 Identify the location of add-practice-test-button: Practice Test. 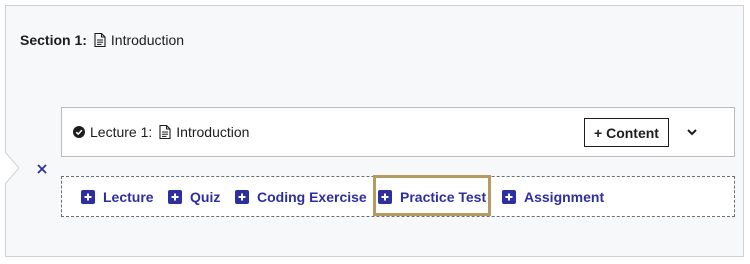
(432, 196).